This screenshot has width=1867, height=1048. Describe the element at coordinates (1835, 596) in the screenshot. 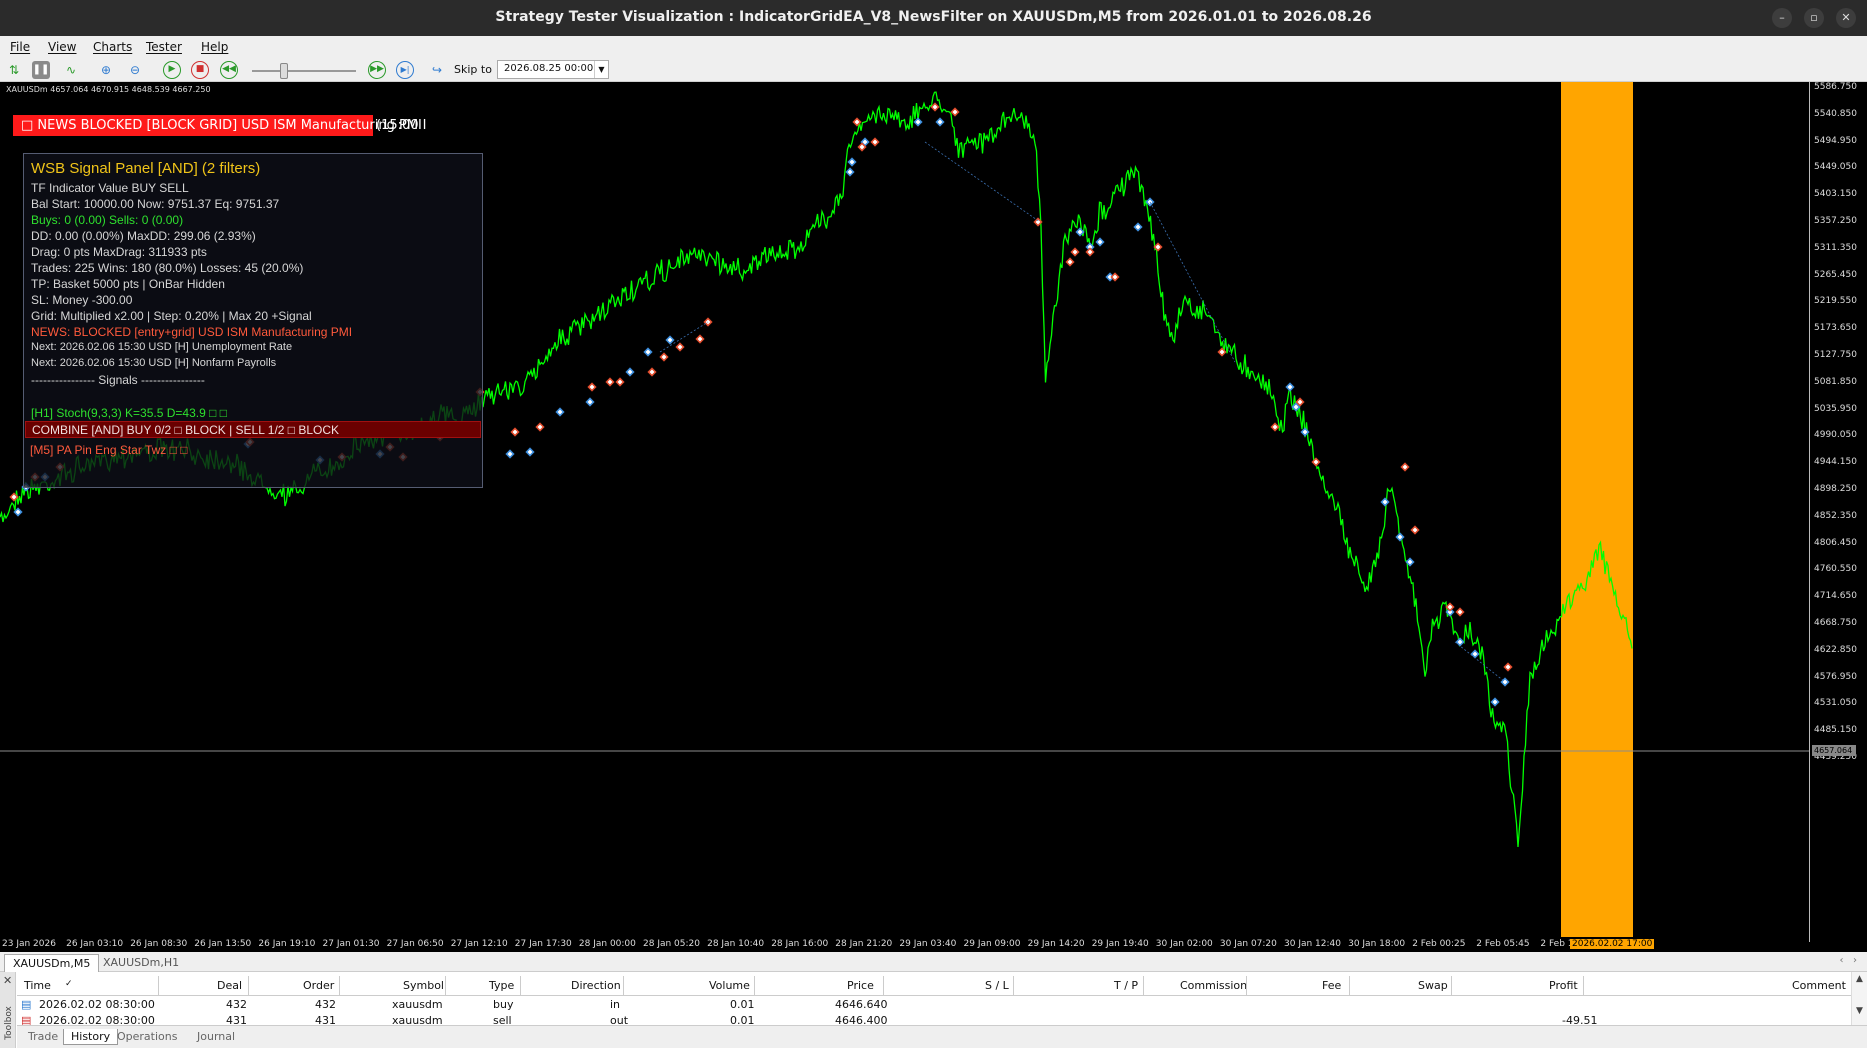

I see `price-tick-label: 4714.650` at that location.